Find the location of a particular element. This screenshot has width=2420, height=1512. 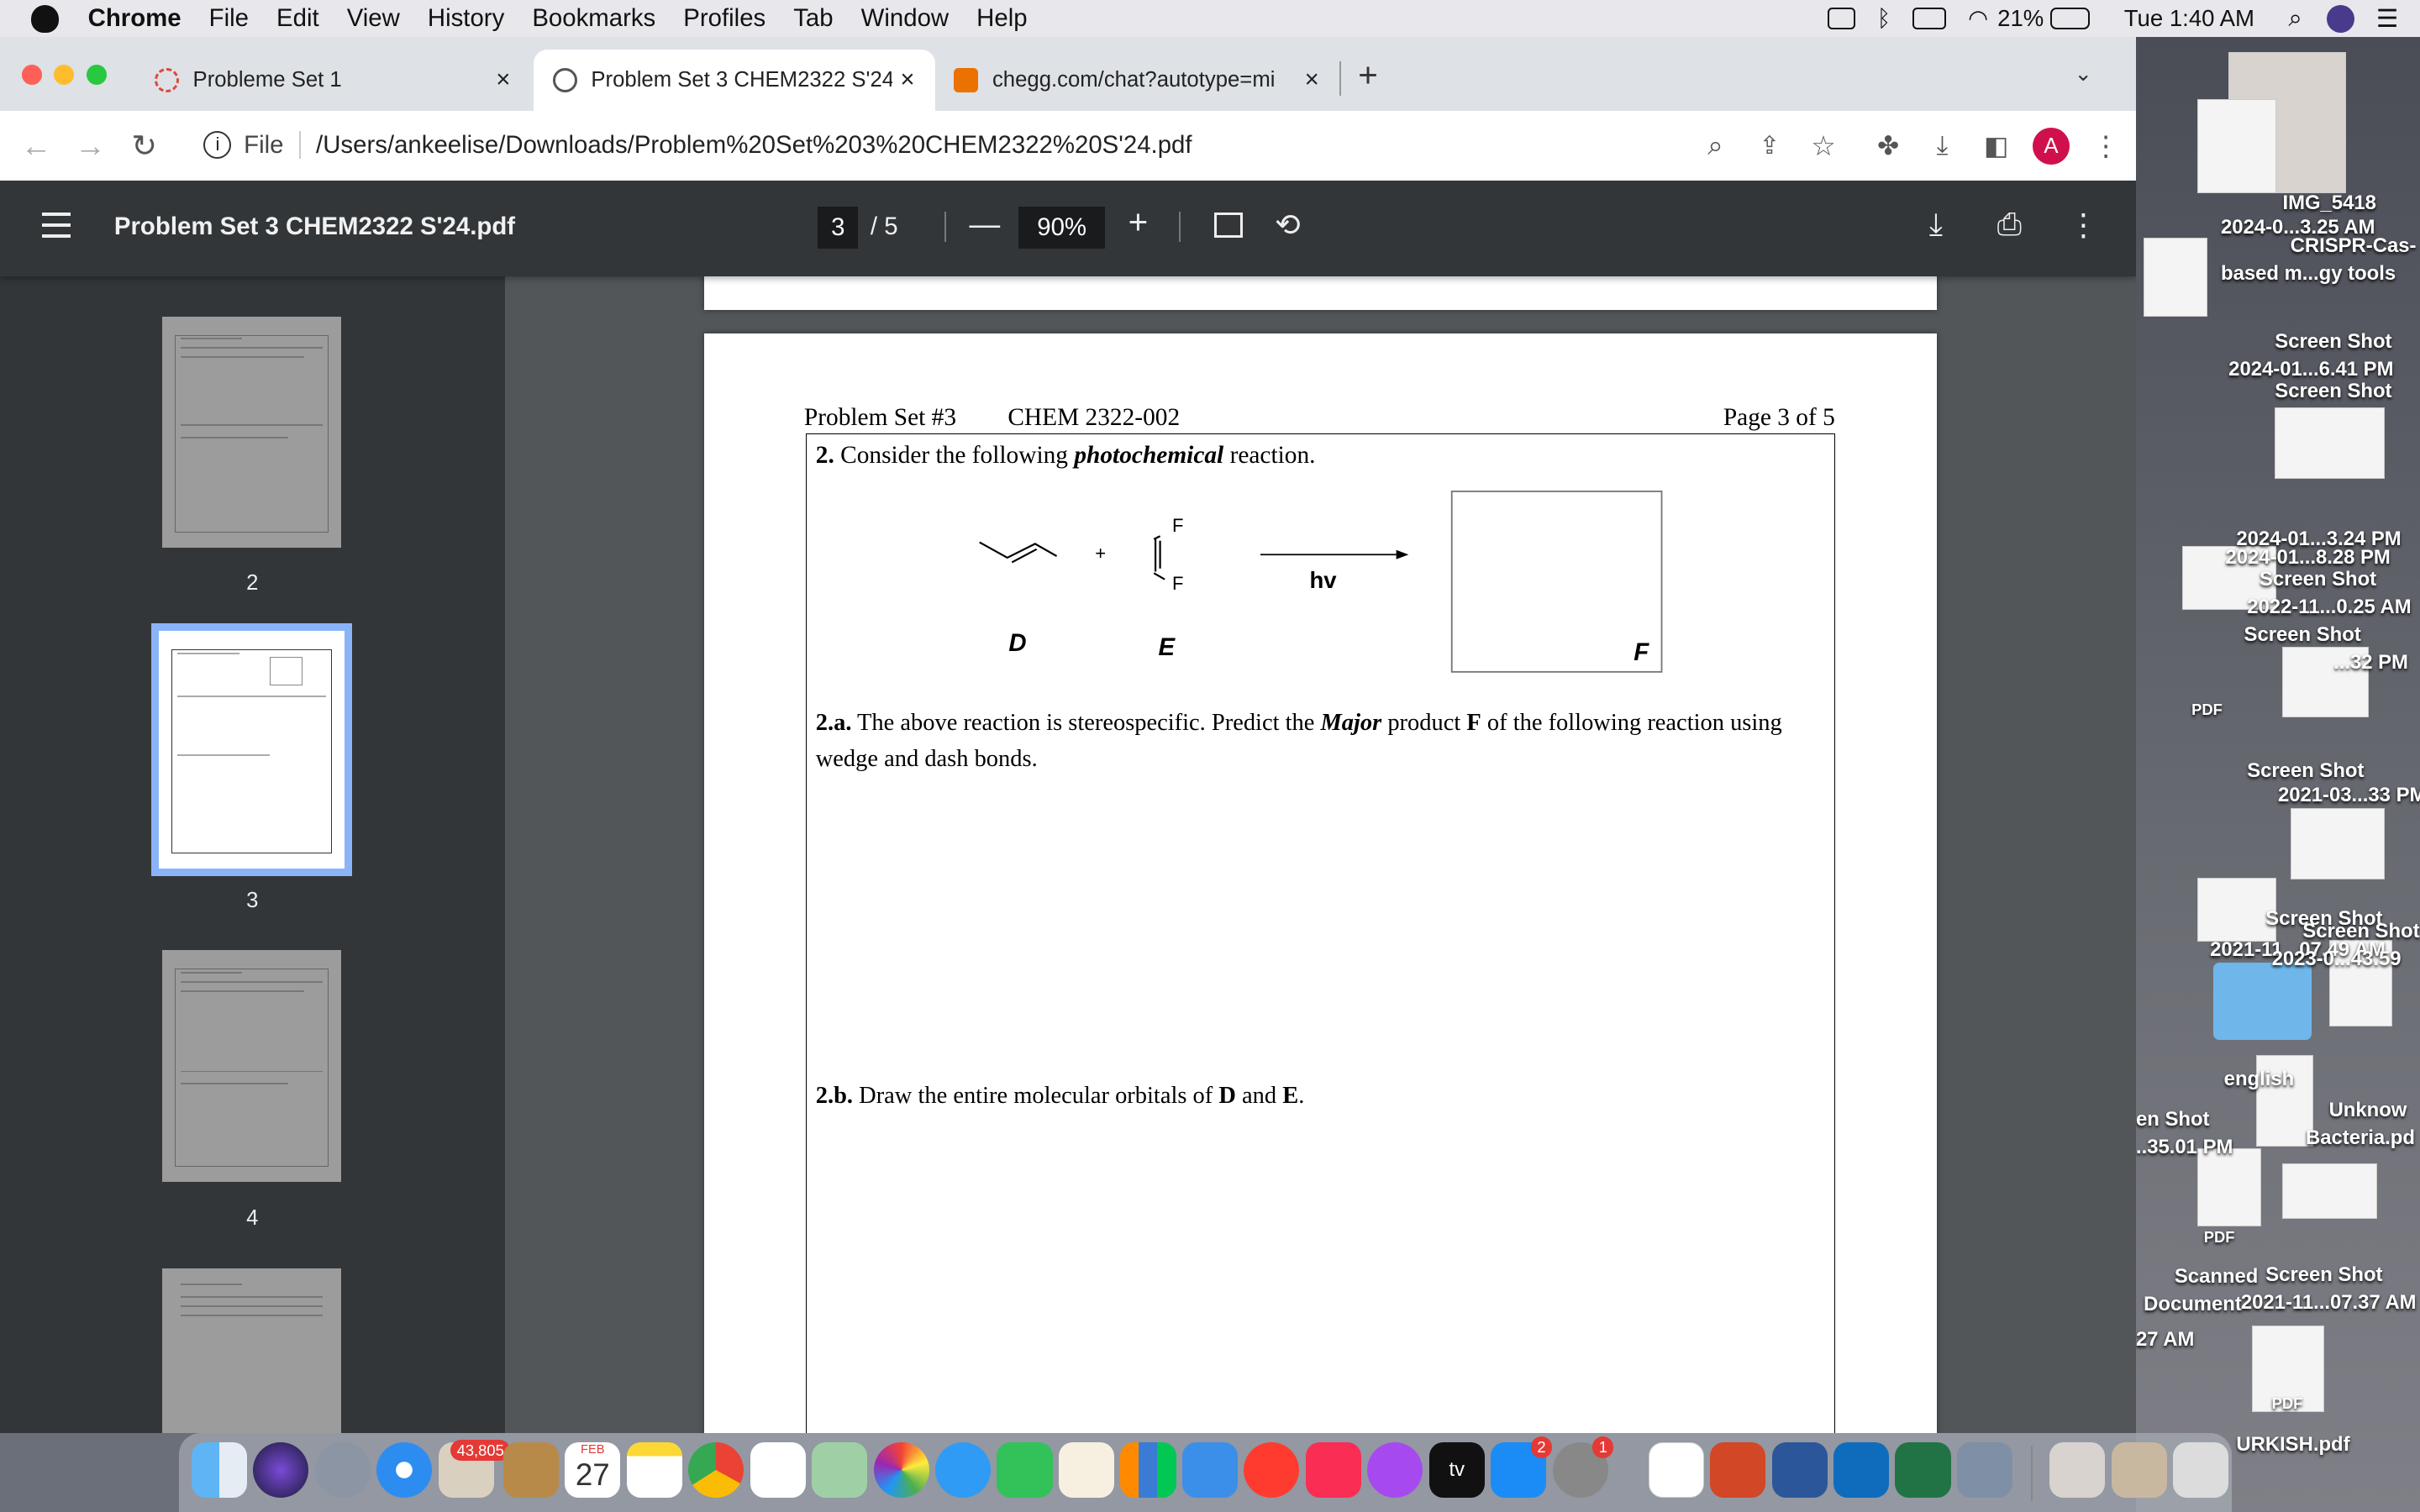

powerpoint-icon is located at coordinates (1738, 1470).